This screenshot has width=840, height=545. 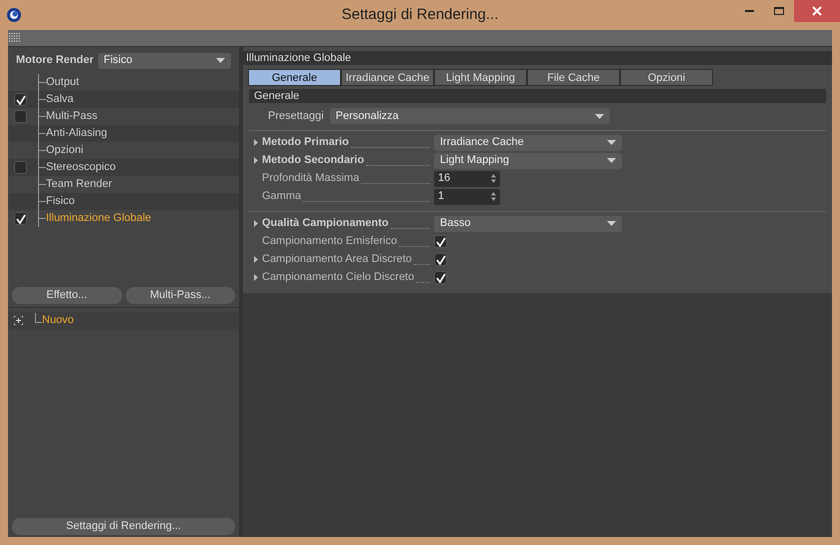 What do you see at coordinates (480, 77) in the screenshot?
I see `tab: Light Mapping` at bounding box center [480, 77].